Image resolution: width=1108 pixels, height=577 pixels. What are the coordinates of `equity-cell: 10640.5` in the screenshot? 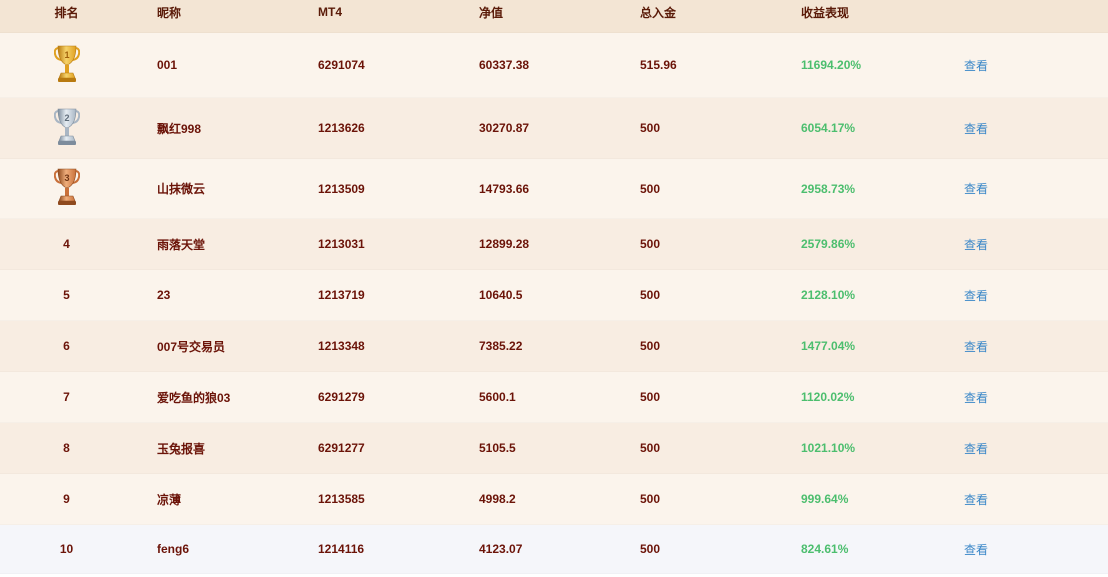 It's located at (501, 295).